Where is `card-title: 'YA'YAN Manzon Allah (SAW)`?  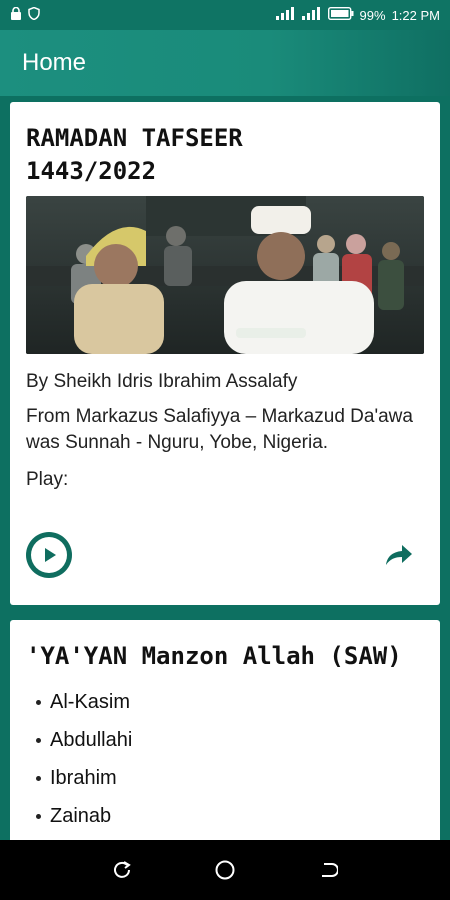 card-title: 'YA'YAN Manzon Allah (SAW) is located at coordinates (214, 656).